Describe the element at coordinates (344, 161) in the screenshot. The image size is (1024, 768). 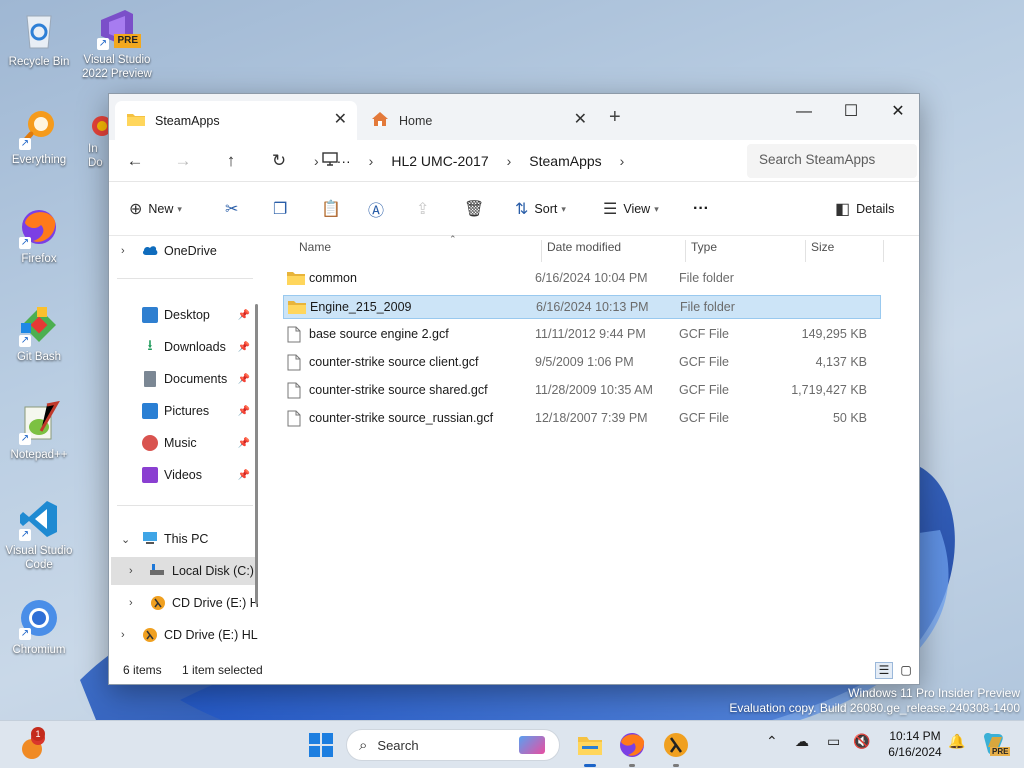
I see `breadcrumb-overflow-button: ···` at that location.